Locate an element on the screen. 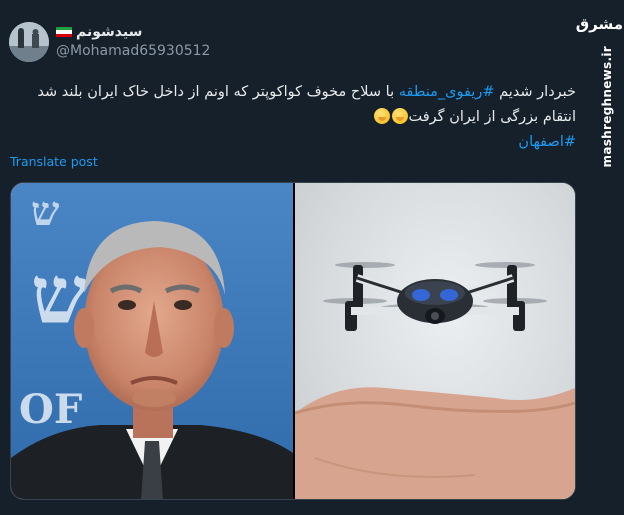  watermark-site: mashreghnews.ir is located at coordinates (607, 107).